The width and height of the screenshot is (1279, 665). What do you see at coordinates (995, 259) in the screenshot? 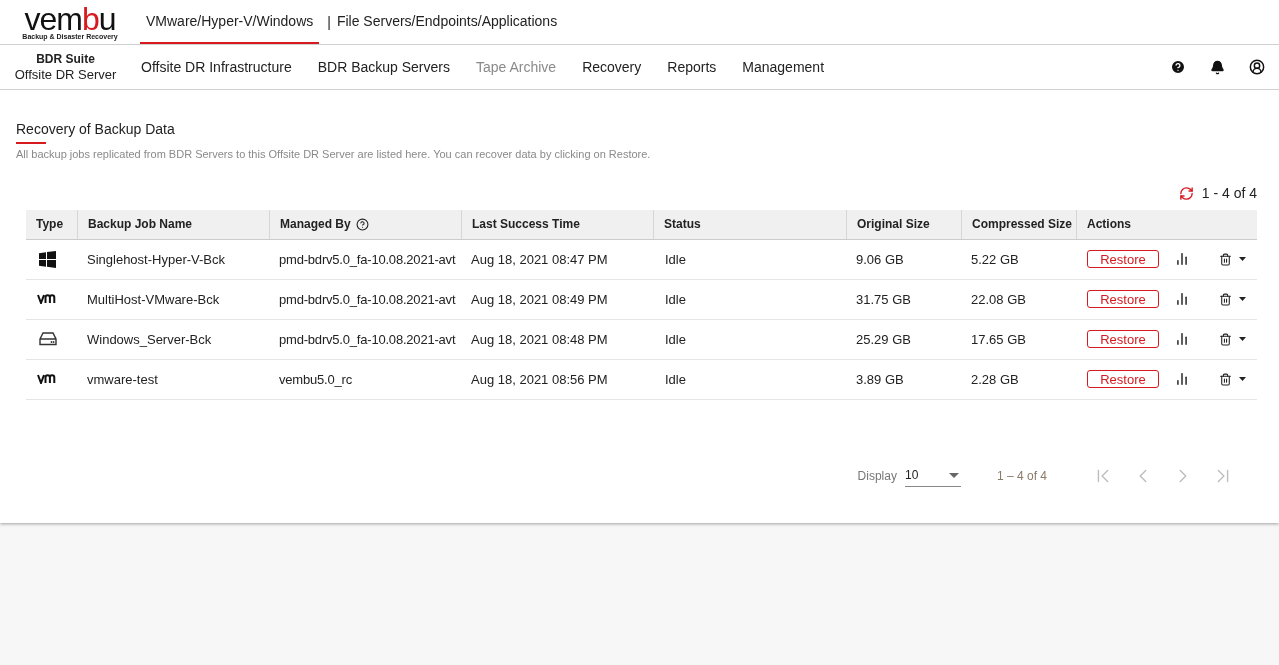
I see `table-cell-text: 5.22 GB` at bounding box center [995, 259].